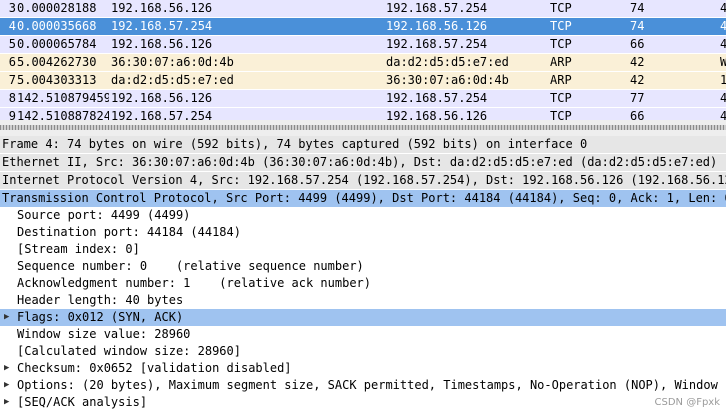 The height and width of the screenshot is (414, 726). What do you see at coordinates (723, 80) in the screenshot?
I see `packet-info: 1` at bounding box center [723, 80].